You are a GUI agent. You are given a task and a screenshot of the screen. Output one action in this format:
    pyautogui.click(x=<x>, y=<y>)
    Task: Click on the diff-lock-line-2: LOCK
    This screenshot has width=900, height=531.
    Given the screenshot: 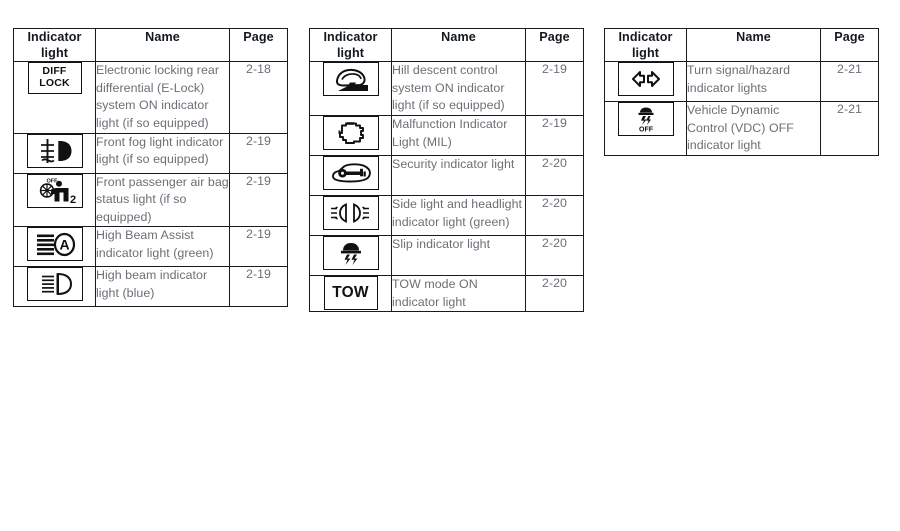 What is the action you would take?
    pyautogui.click(x=54, y=82)
    